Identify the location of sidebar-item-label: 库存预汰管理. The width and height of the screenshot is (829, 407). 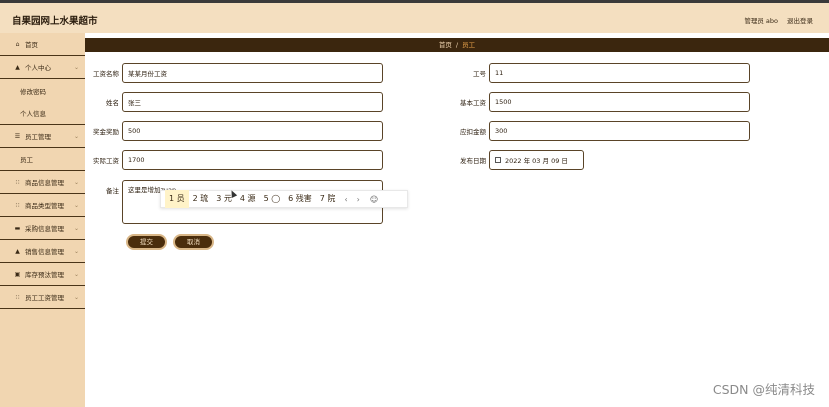
(44, 275).